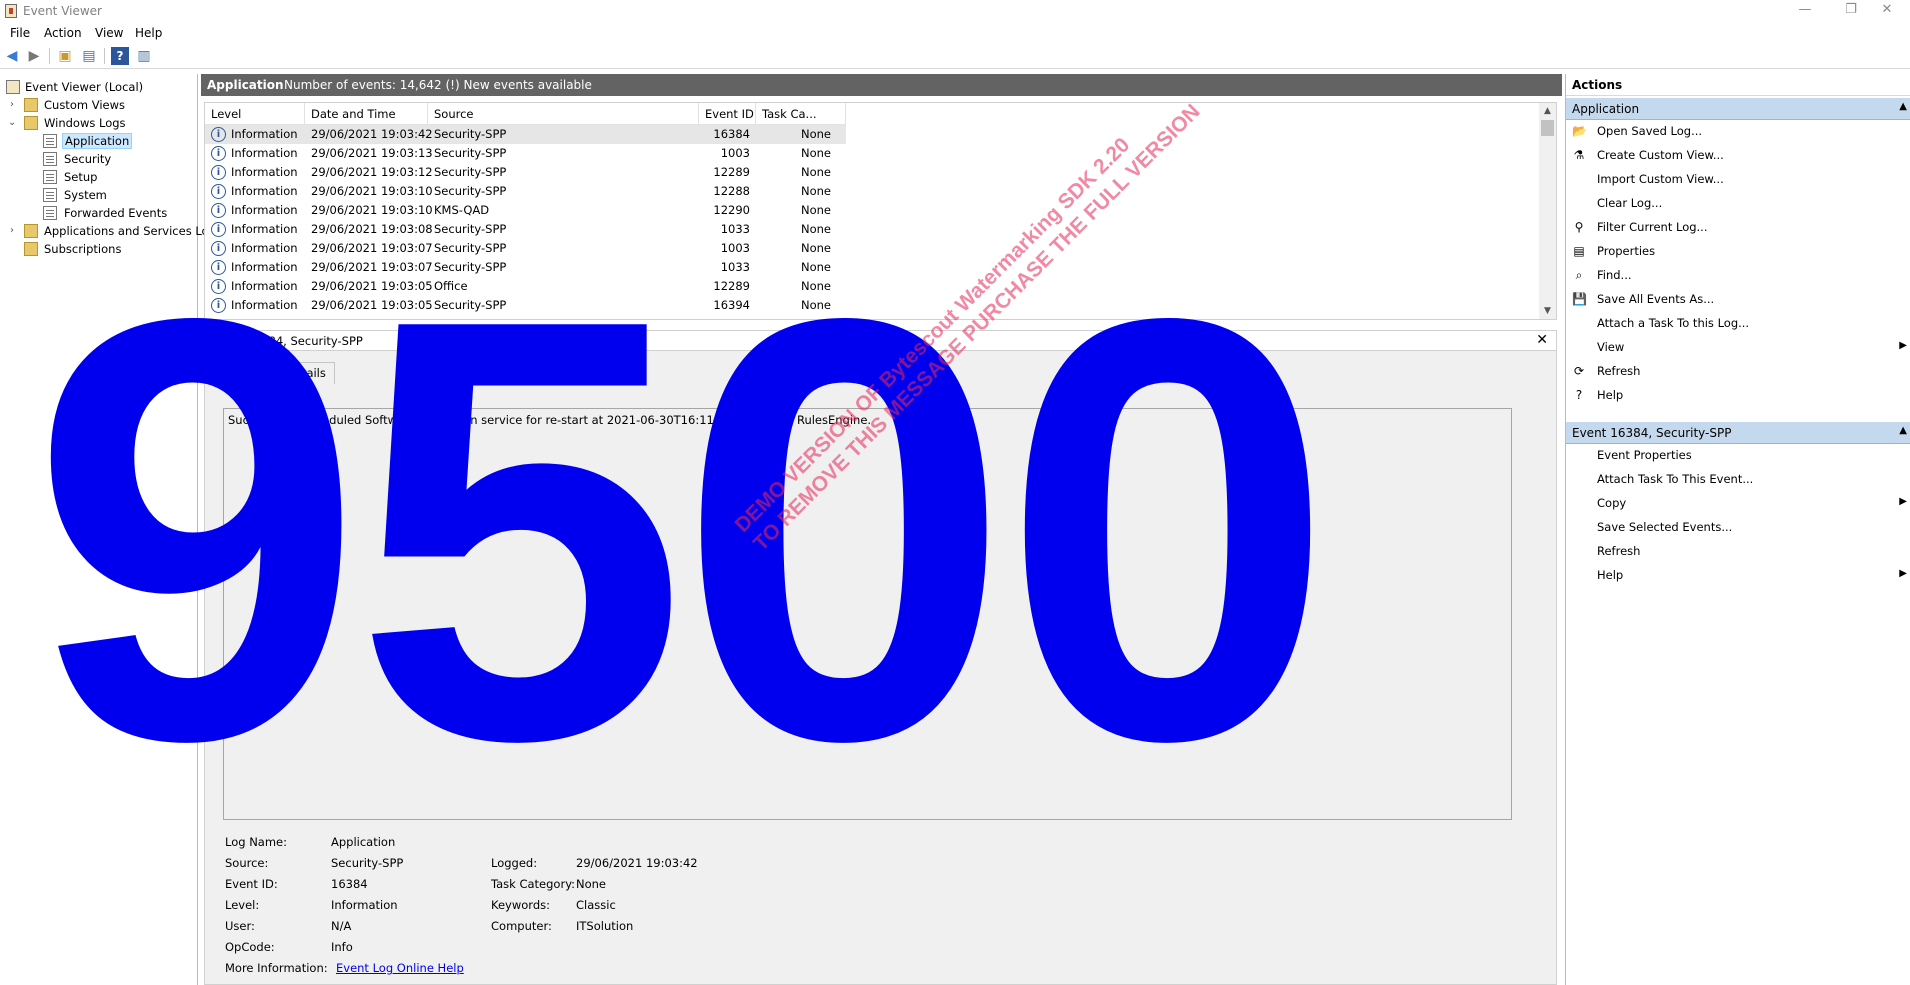 The height and width of the screenshot is (985, 1910). Describe the element at coordinates (89, 56) in the screenshot. I see `show-hide-tree-icon: ▤` at that location.